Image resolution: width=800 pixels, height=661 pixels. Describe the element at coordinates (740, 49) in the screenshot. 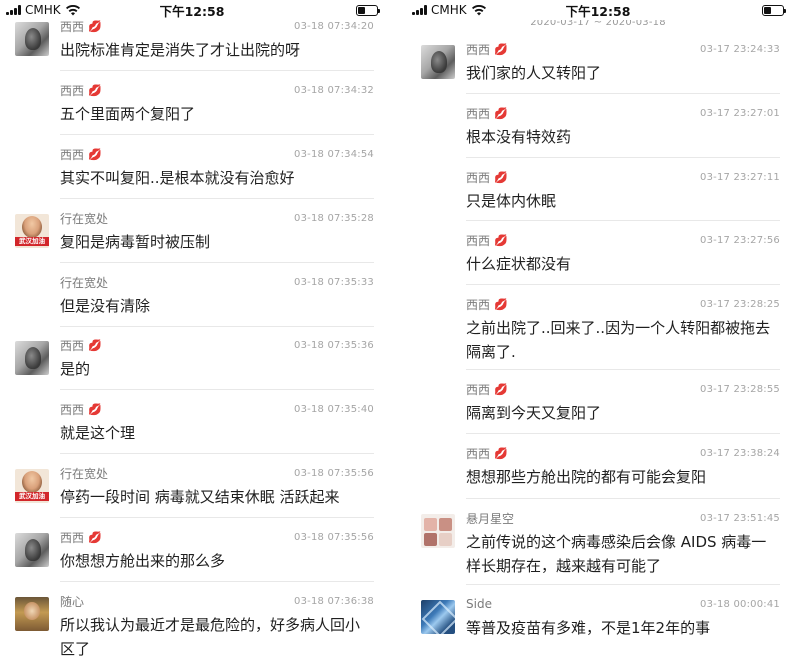

I see `message-timestamp: 03-17 23:24:33` at that location.